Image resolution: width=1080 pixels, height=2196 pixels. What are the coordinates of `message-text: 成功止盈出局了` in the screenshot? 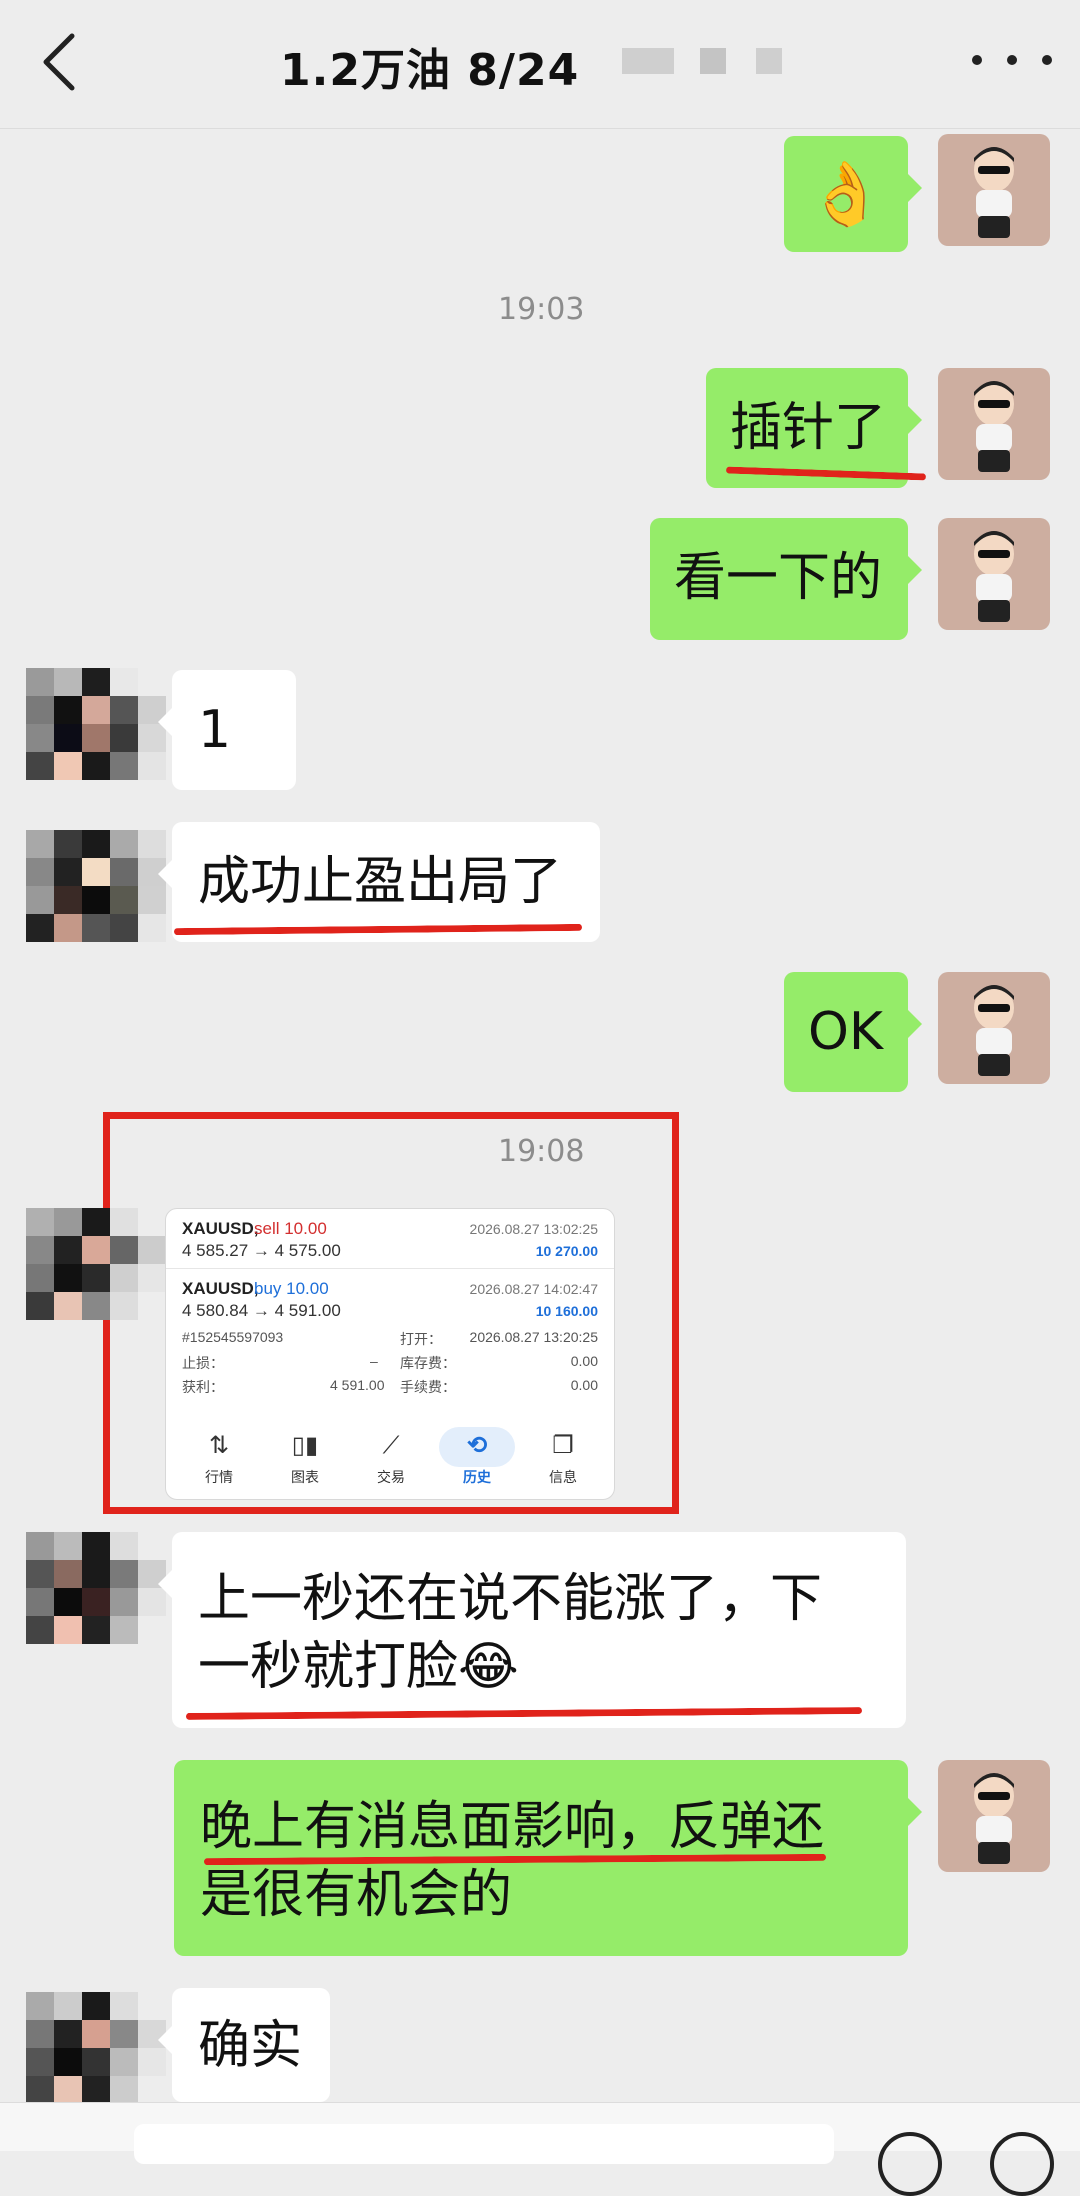 It's located at (380, 882).